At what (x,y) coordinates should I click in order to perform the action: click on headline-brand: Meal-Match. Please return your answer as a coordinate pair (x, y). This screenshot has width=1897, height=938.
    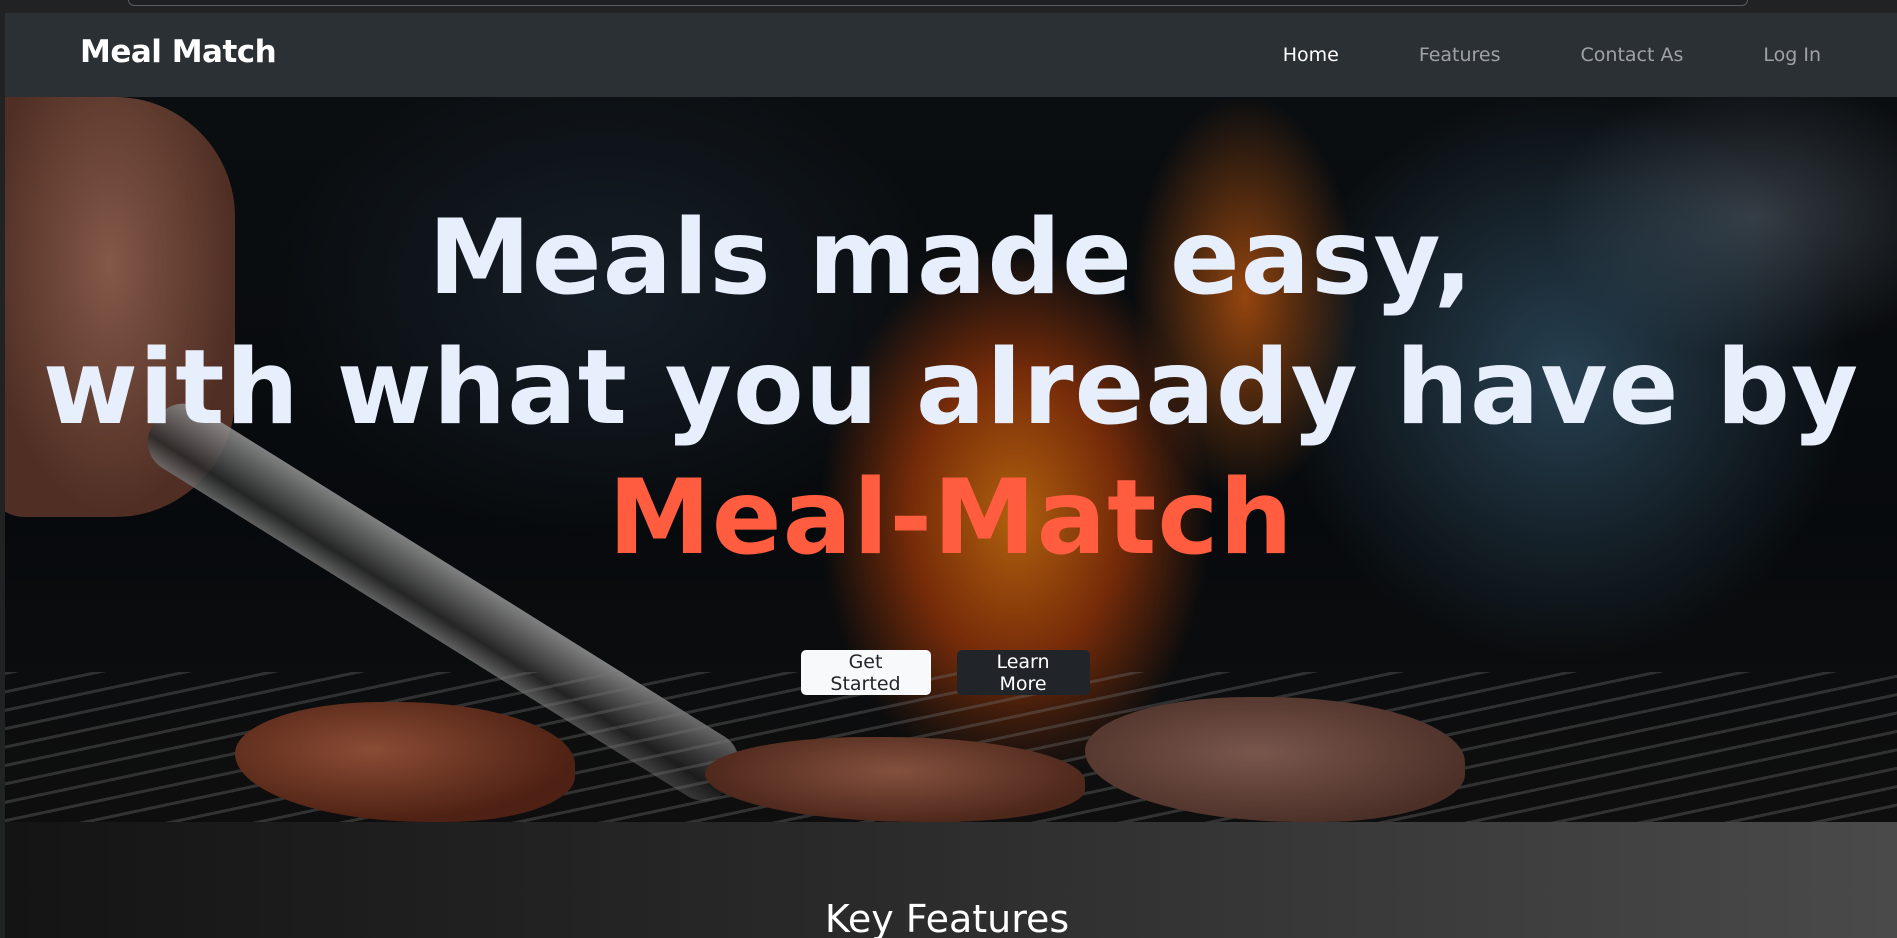
    Looking at the image, I should click on (951, 518).